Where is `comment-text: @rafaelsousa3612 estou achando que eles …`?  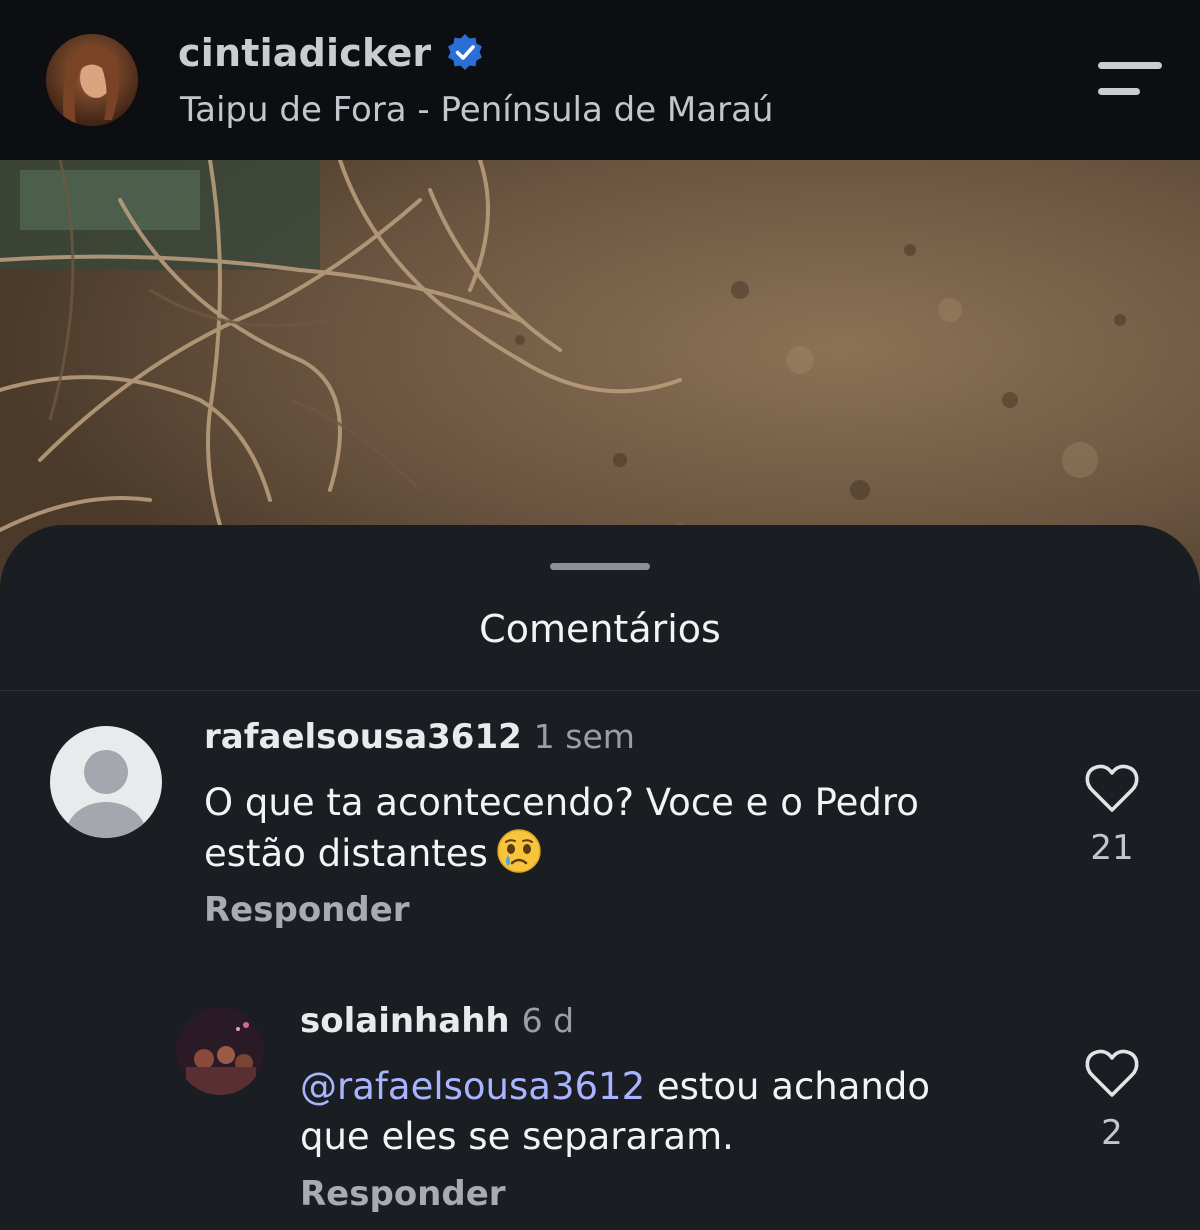 comment-text: @rafaelsousa3612 estou achando que eles … is located at coordinates (615, 1111).